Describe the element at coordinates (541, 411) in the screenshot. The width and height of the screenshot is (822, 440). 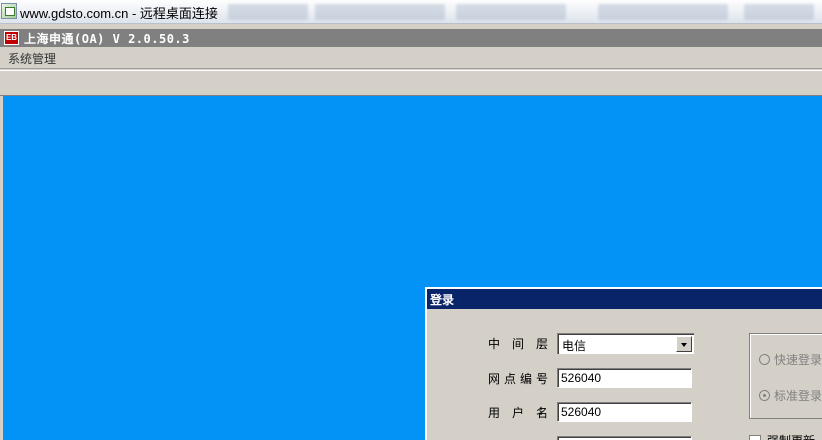
I see `username-colon: :` at that location.